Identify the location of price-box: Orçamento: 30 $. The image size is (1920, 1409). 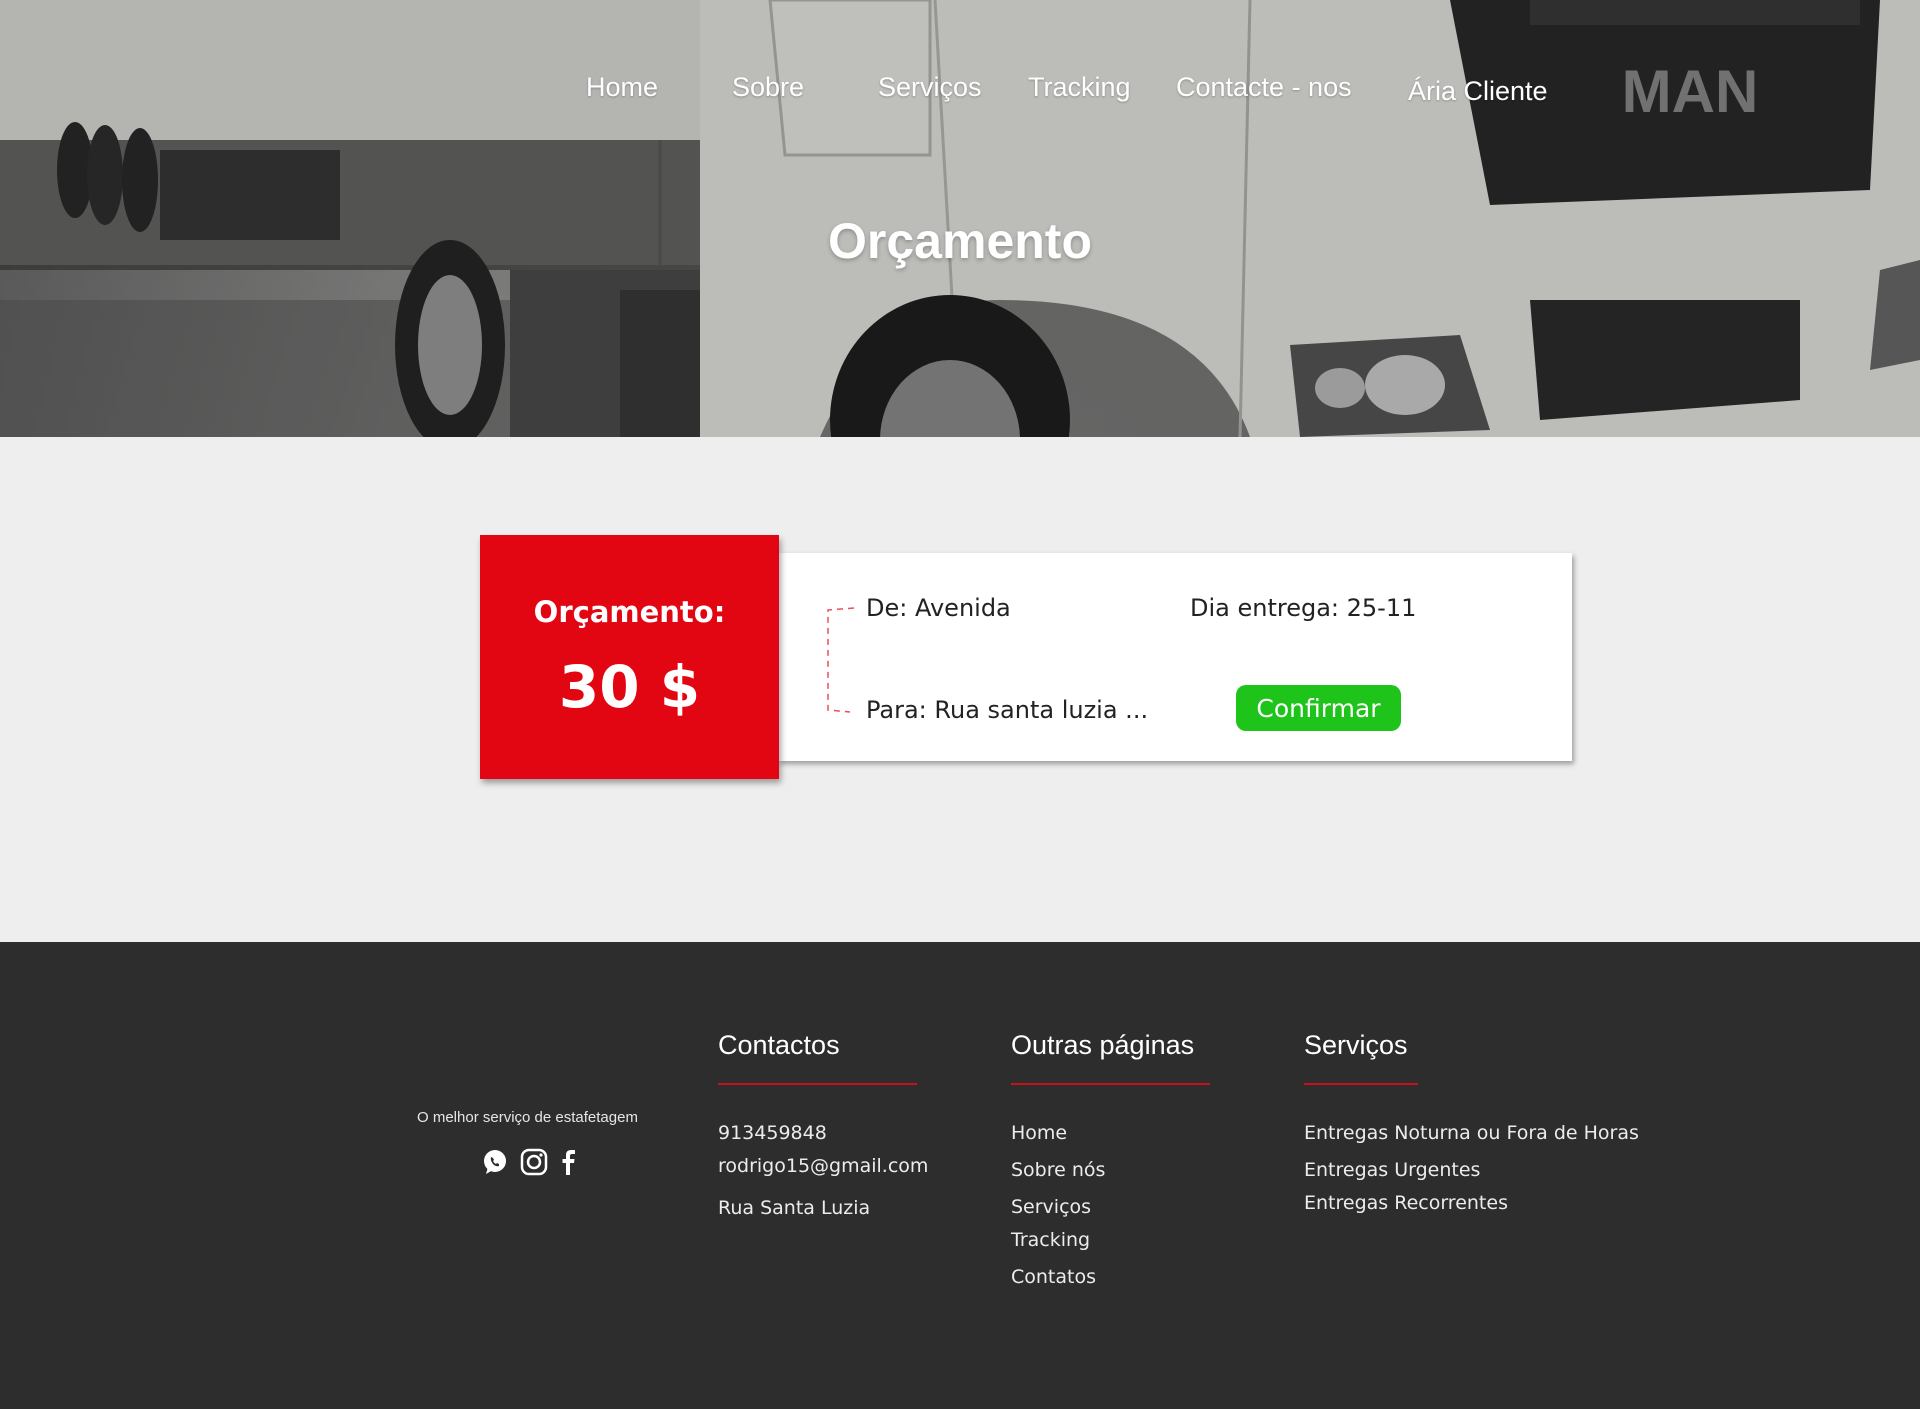
(629, 657).